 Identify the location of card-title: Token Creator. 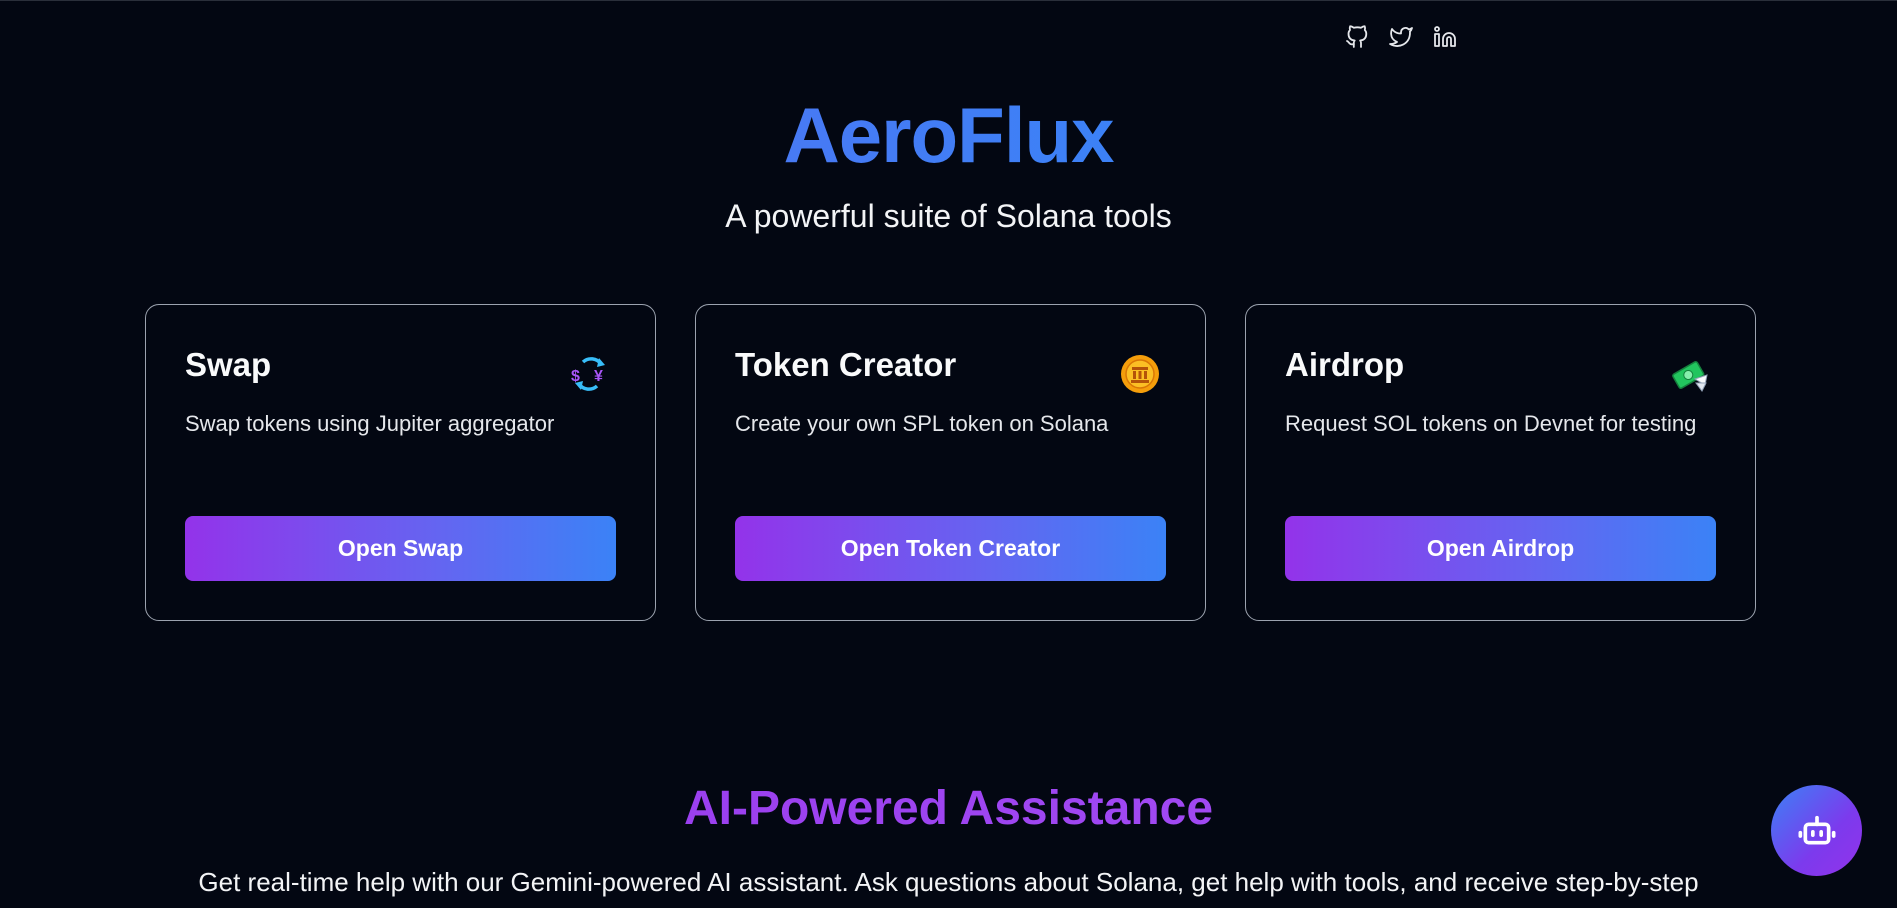
(846, 364).